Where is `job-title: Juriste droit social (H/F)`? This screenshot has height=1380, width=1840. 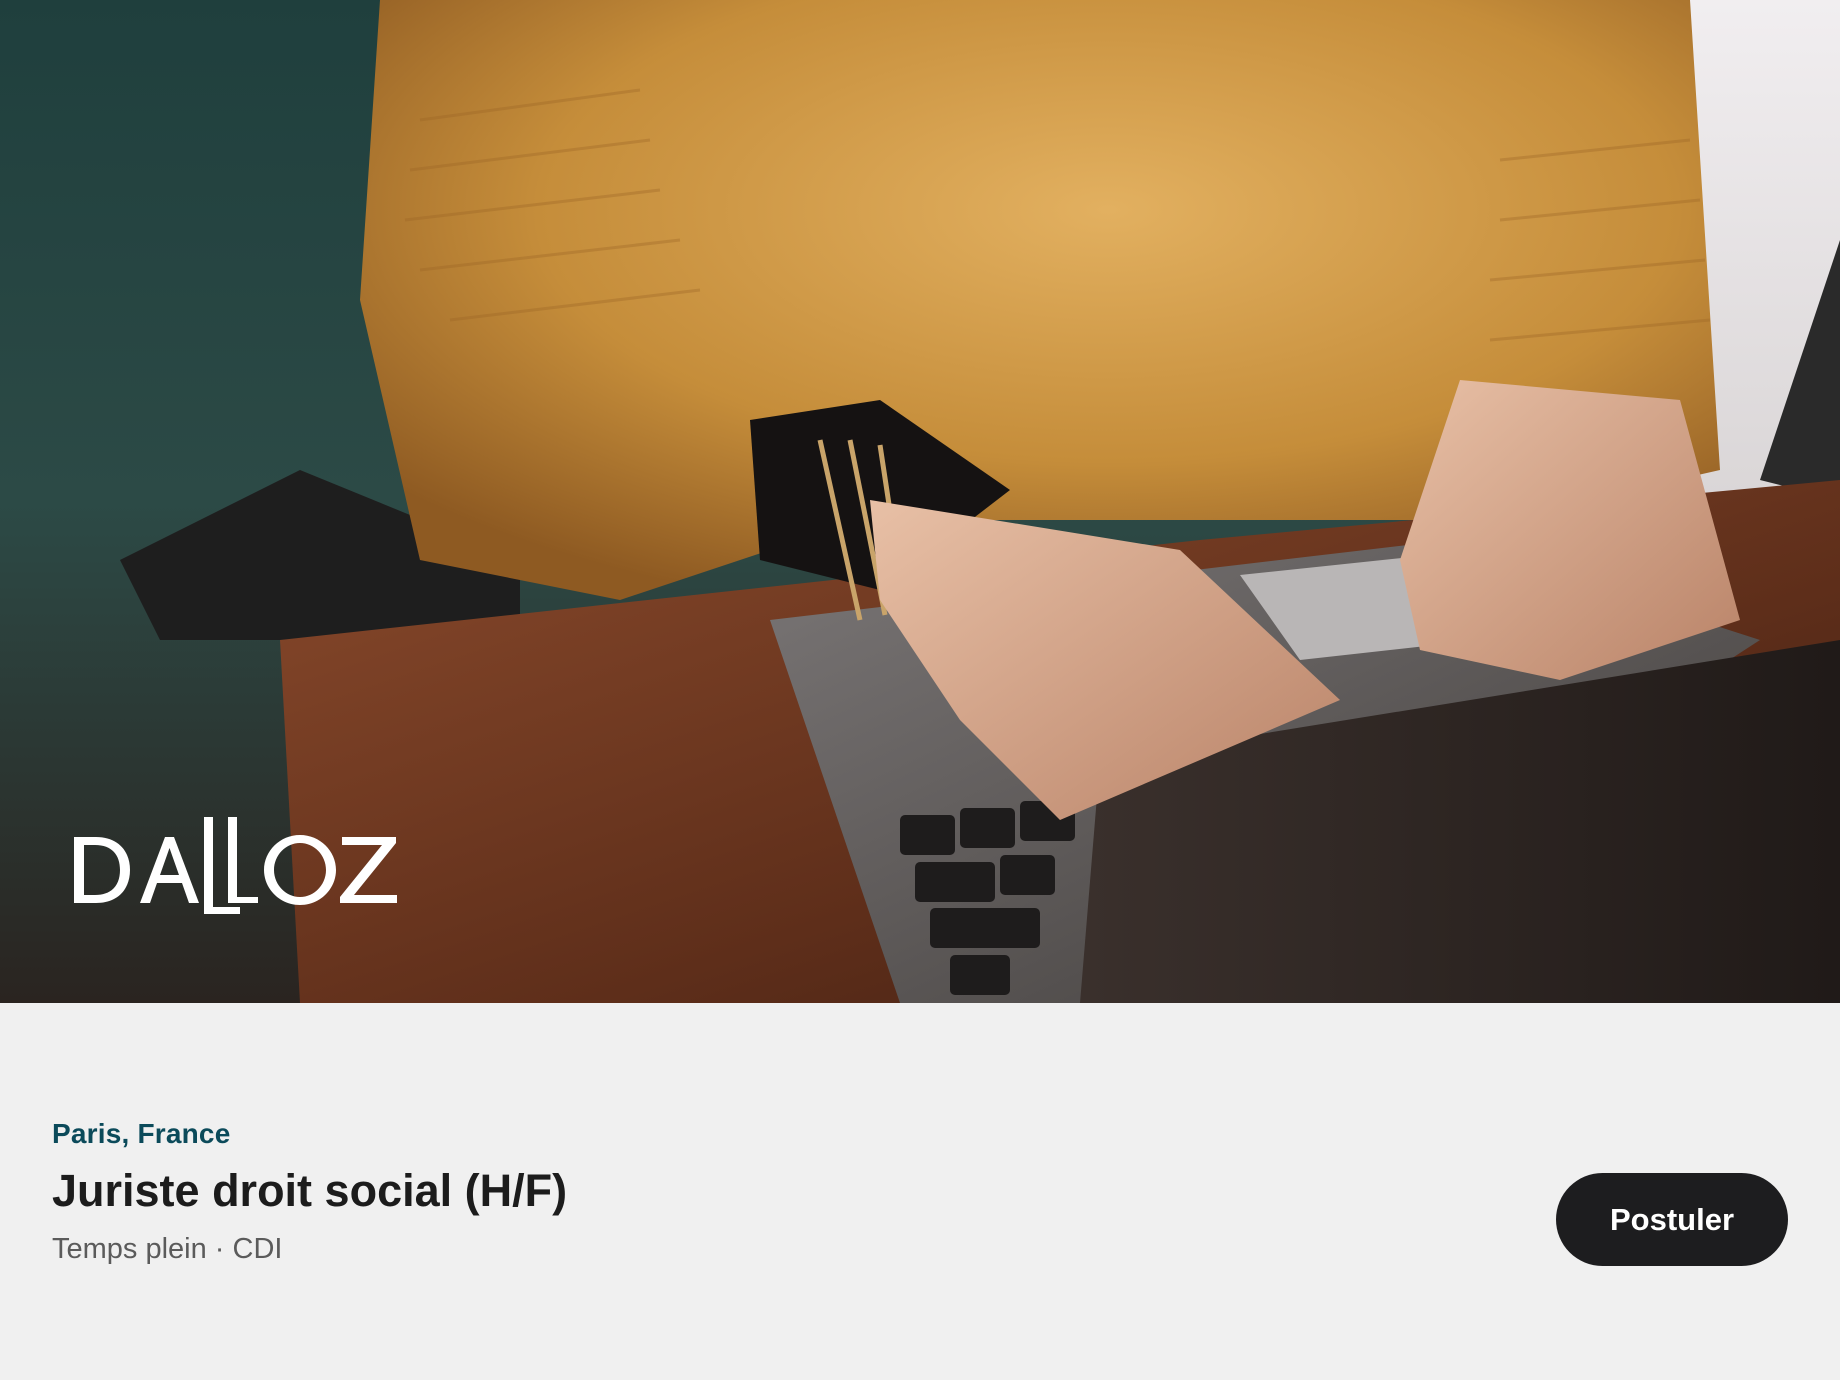
job-title: Juriste droit social (H/F) is located at coordinates (310, 1190).